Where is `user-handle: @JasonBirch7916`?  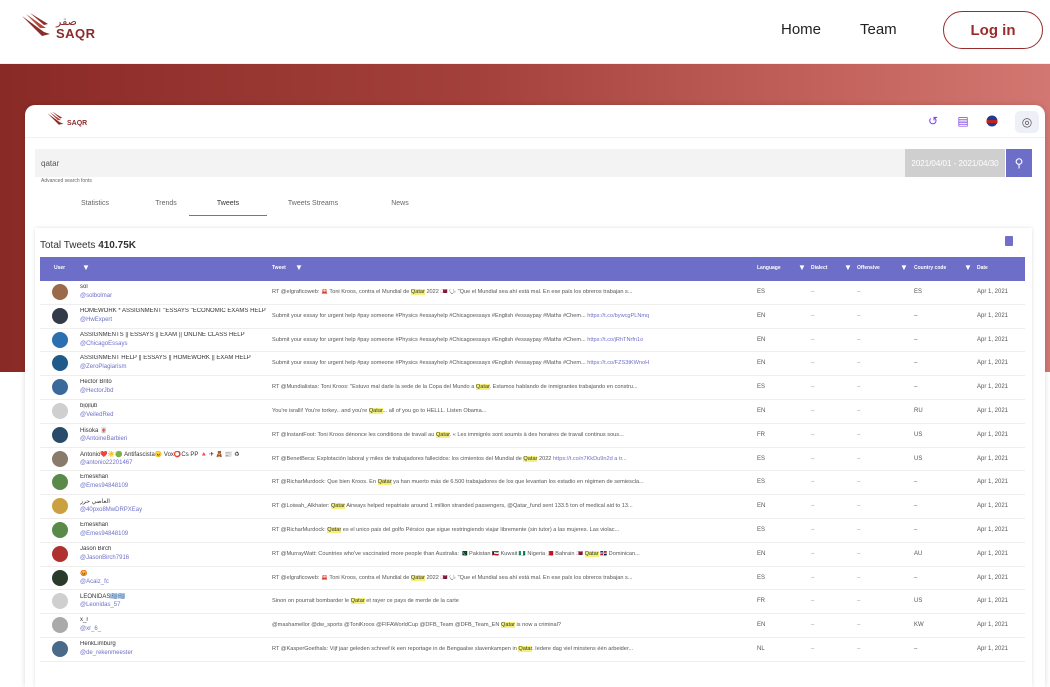
user-handle: @JasonBirch7916 is located at coordinates (104, 558).